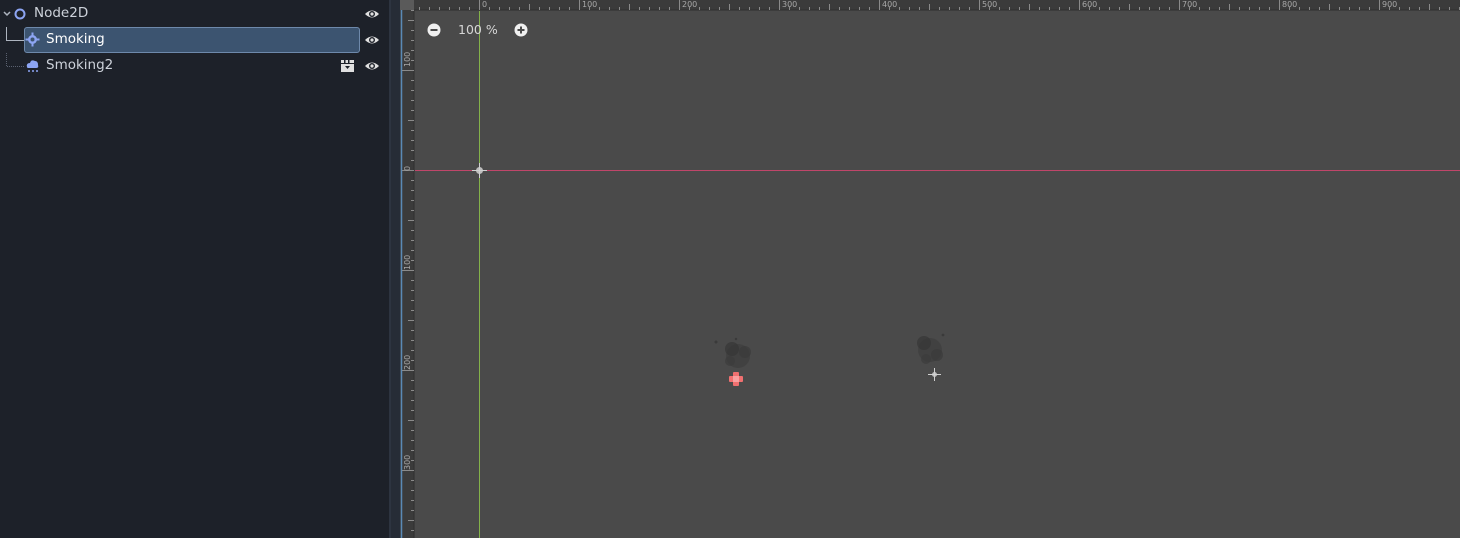  Describe the element at coordinates (989, 4) in the screenshot. I see `ruler-x-label: 500` at that location.